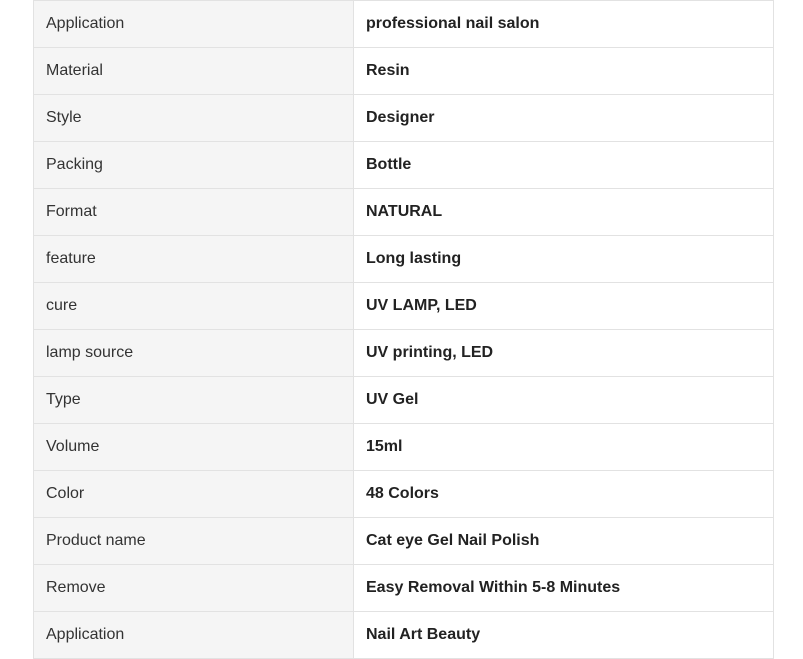  I want to click on table-row: Volume 15ml, so click(403, 447).